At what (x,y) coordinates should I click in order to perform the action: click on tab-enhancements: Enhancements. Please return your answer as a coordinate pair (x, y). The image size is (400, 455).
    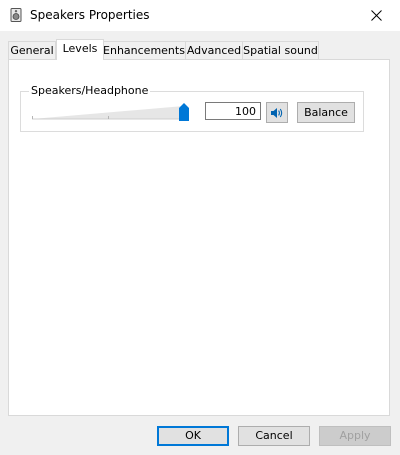
    Looking at the image, I should click on (144, 50).